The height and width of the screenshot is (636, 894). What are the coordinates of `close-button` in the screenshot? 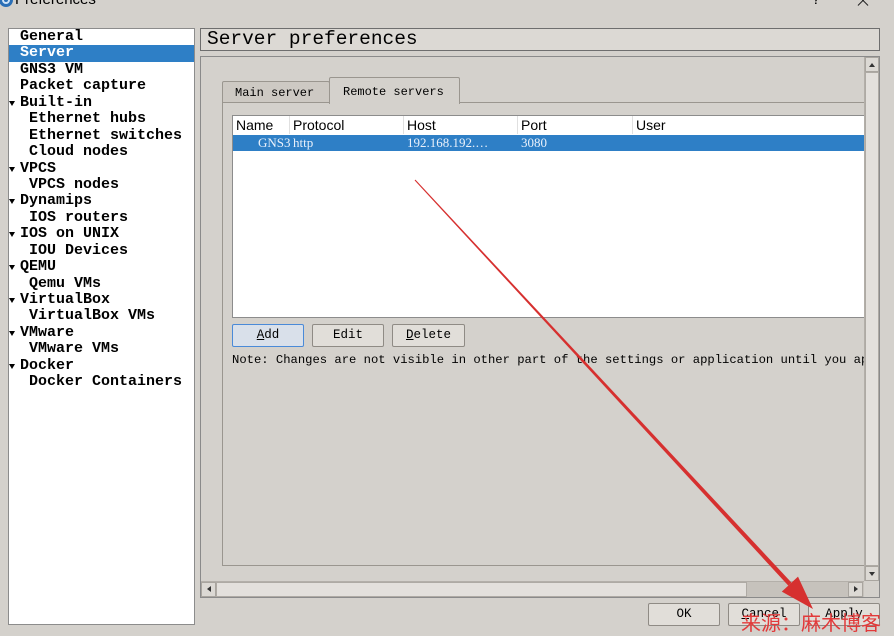 It's located at (863, 5).